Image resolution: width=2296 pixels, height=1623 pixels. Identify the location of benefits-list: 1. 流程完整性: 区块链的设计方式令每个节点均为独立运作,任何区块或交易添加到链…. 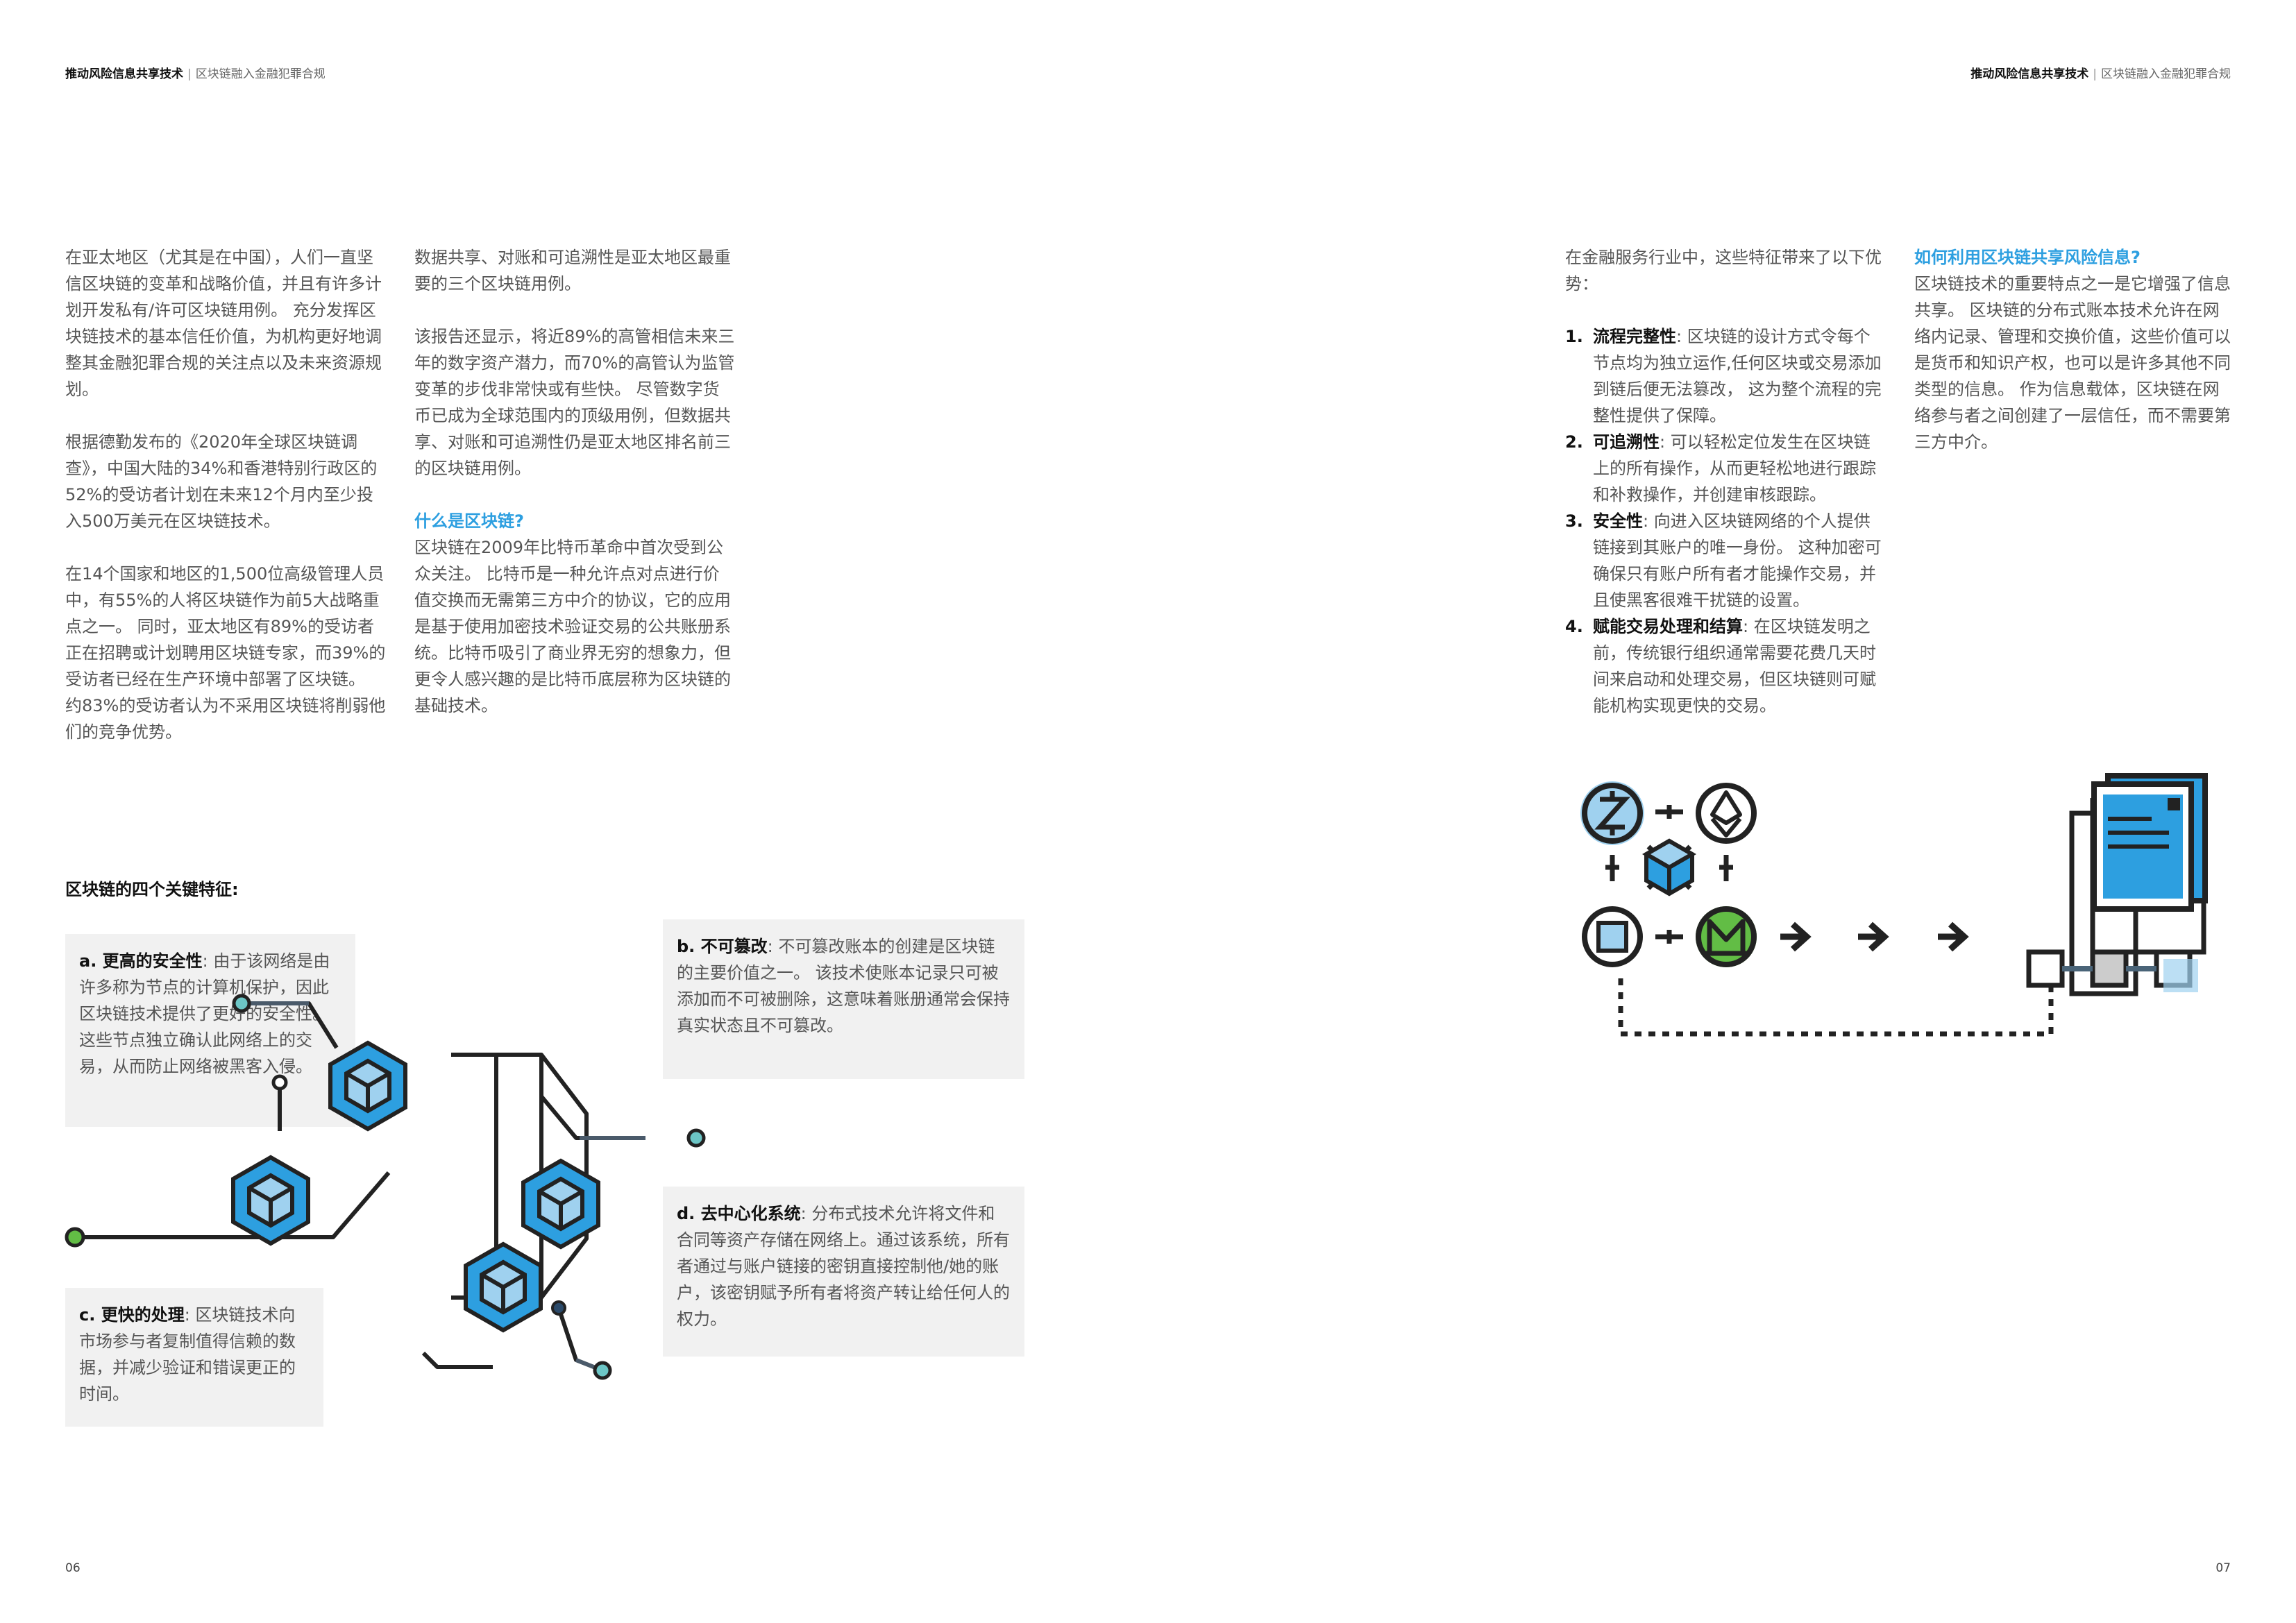
(1726, 521).